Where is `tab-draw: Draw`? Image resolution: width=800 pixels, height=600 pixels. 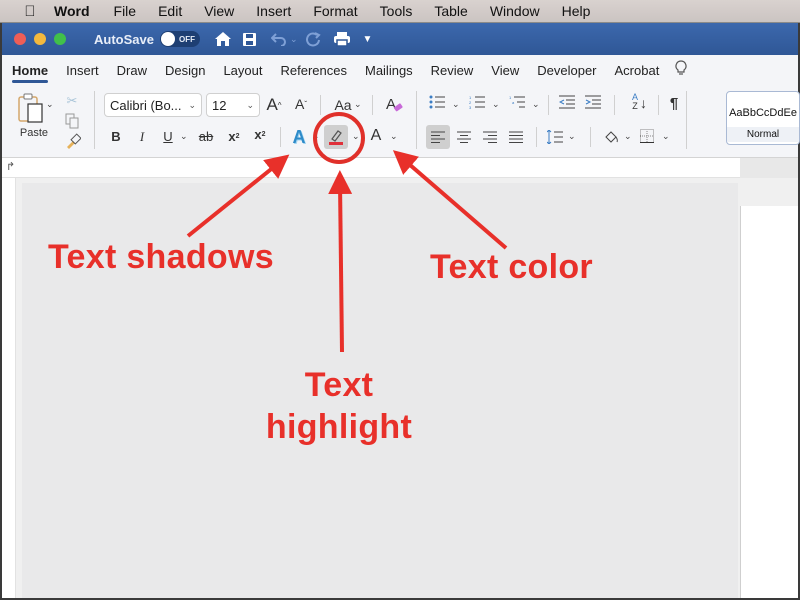 tab-draw: Draw is located at coordinates (132, 70).